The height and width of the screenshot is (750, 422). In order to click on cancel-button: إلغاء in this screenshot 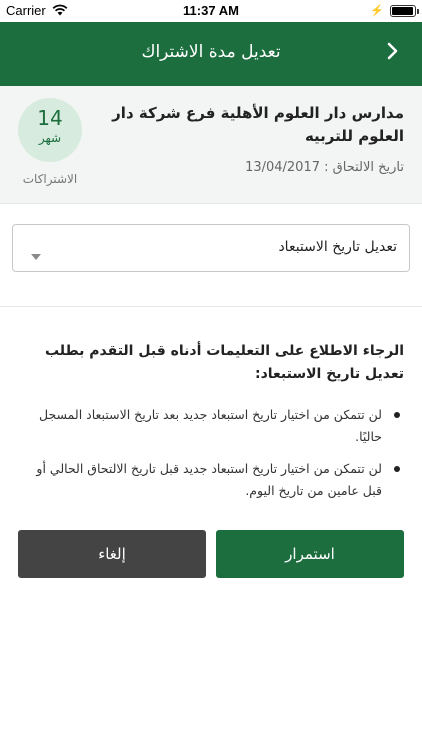, I will do `click(112, 554)`.